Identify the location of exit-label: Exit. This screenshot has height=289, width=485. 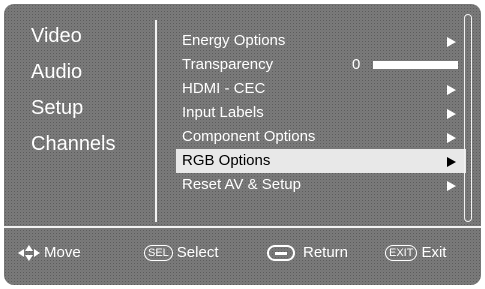
(434, 252).